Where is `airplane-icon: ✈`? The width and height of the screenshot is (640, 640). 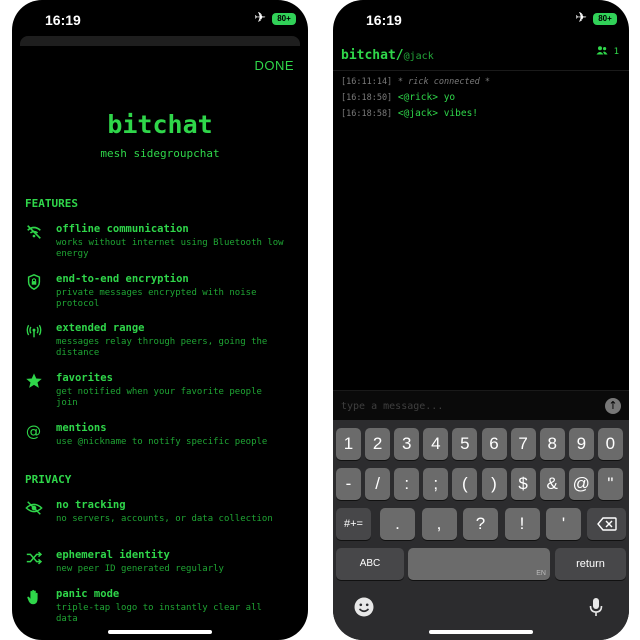 airplane-icon: ✈ is located at coordinates (260, 18).